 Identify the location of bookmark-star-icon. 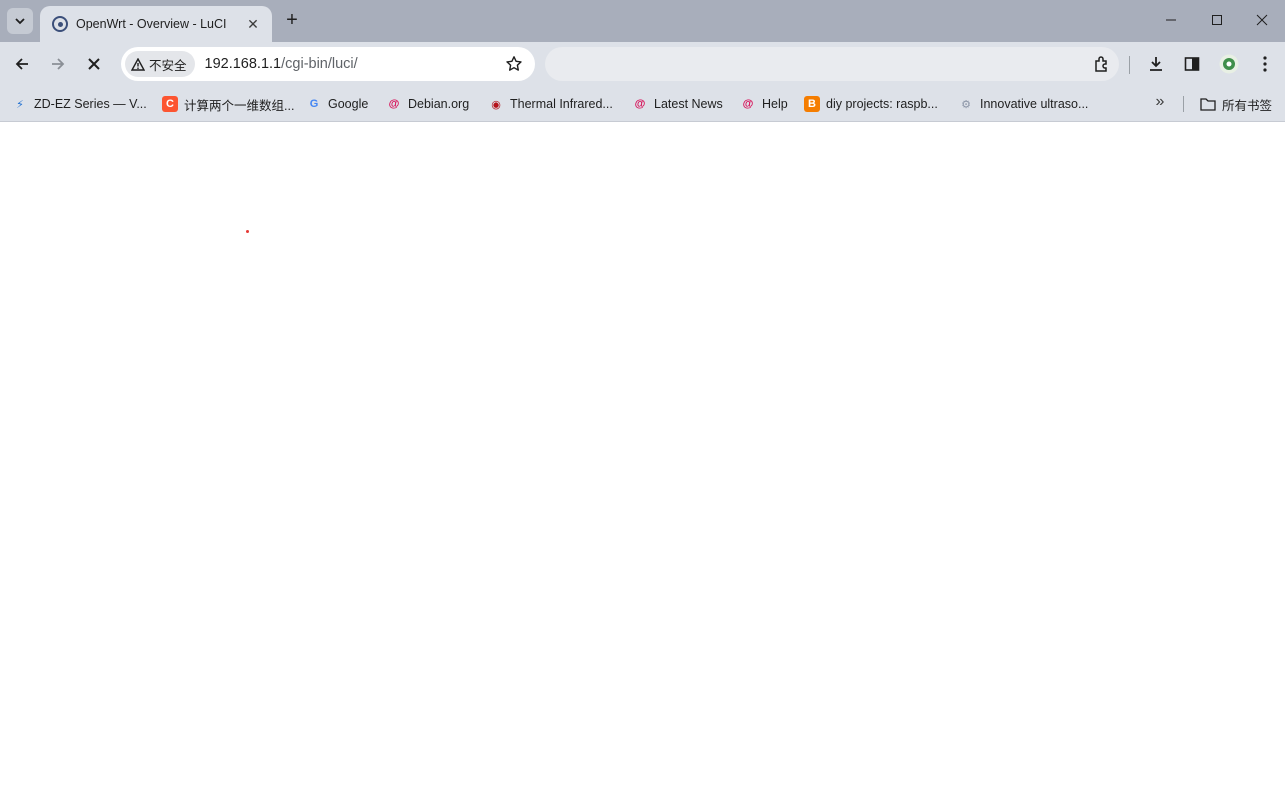
(514, 64).